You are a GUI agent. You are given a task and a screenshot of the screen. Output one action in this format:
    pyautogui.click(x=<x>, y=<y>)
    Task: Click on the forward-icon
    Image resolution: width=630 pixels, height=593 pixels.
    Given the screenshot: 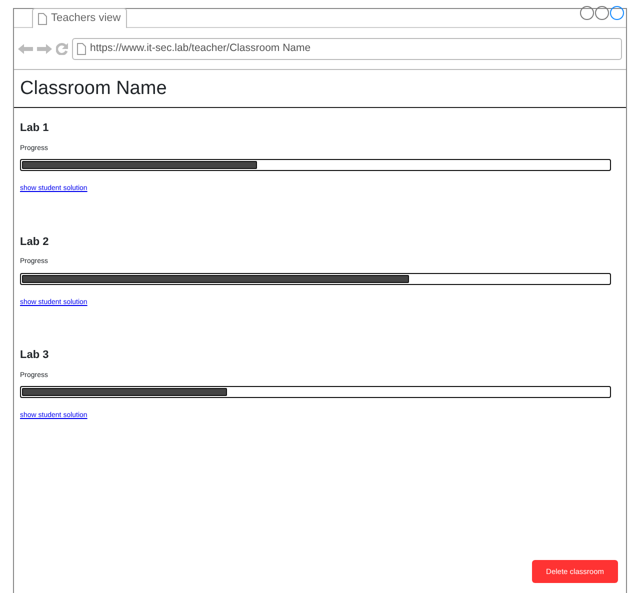 What is the action you would take?
    pyautogui.click(x=44, y=49)
    